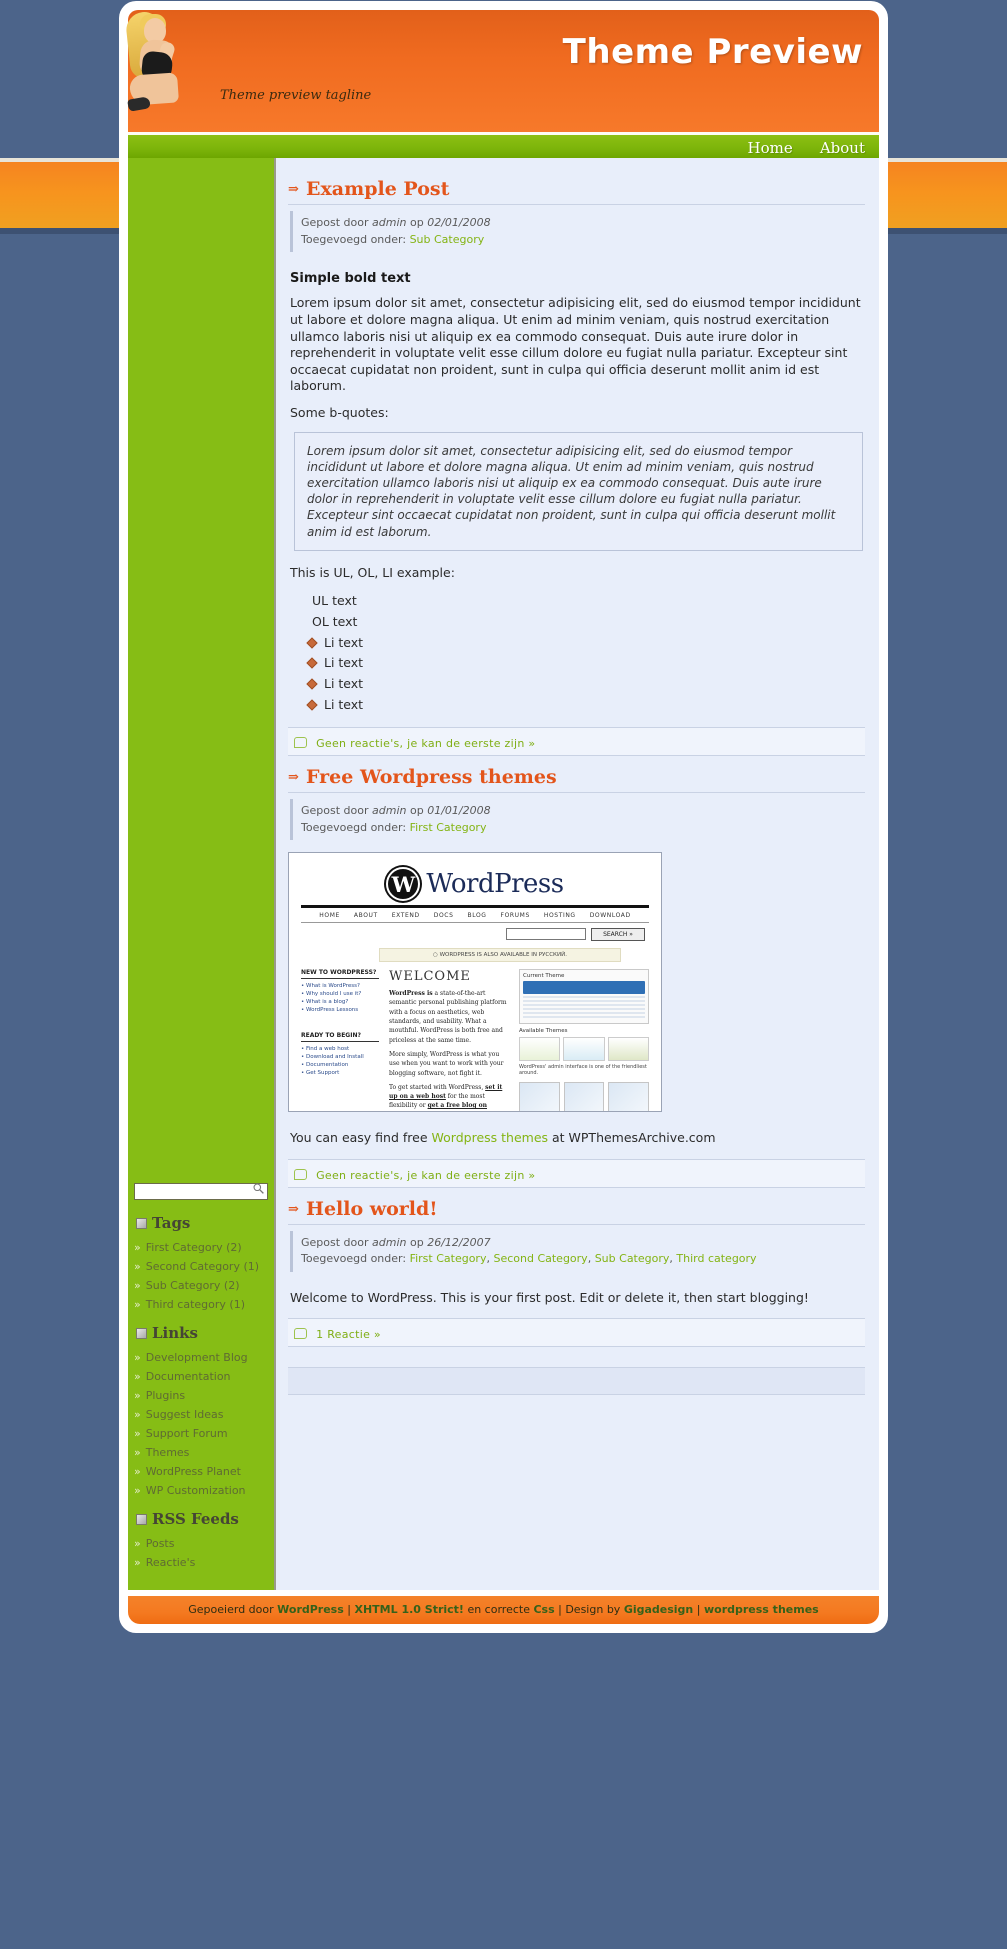 This screenshot has height=1949, width=1007. Describe the element at coordinates (583, 1243) in the screenshot. I see `post-byline: Gepost door admin op 26/12/2007` at that location.